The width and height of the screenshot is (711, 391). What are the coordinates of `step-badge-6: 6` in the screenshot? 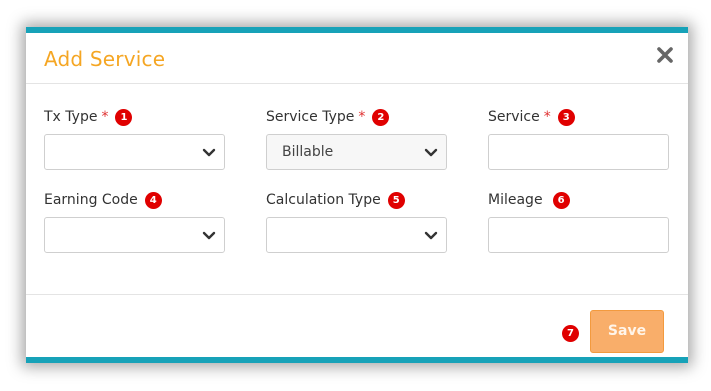 It's located at (561, 200).